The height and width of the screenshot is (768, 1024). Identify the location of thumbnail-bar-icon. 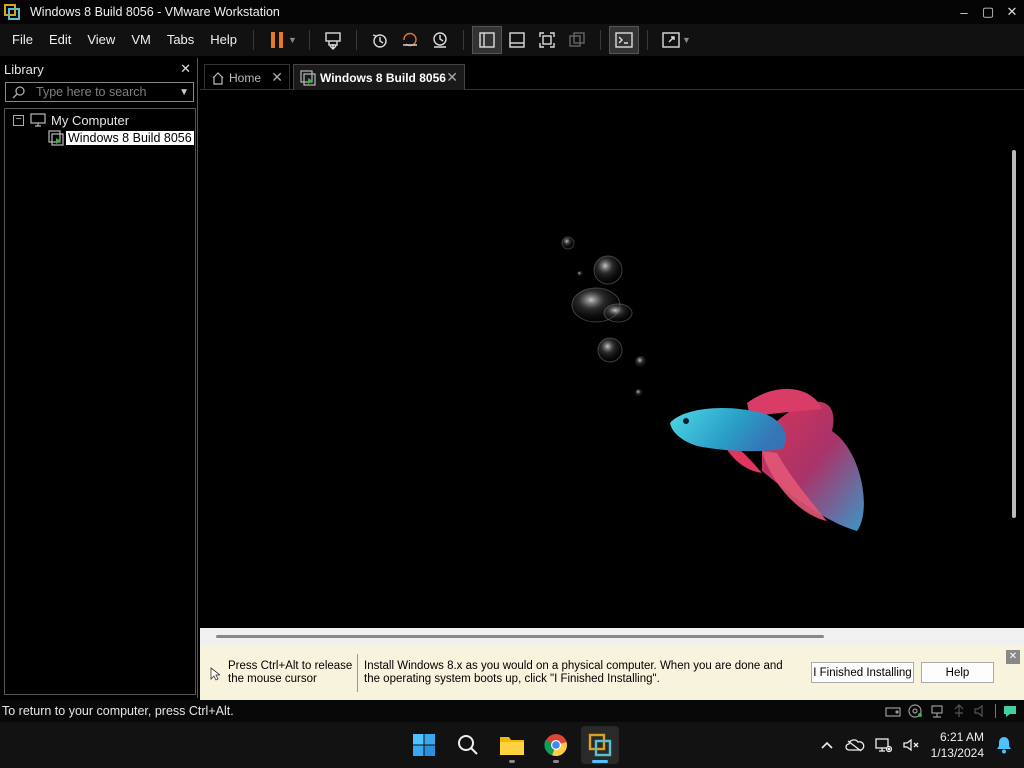
(517, 40).